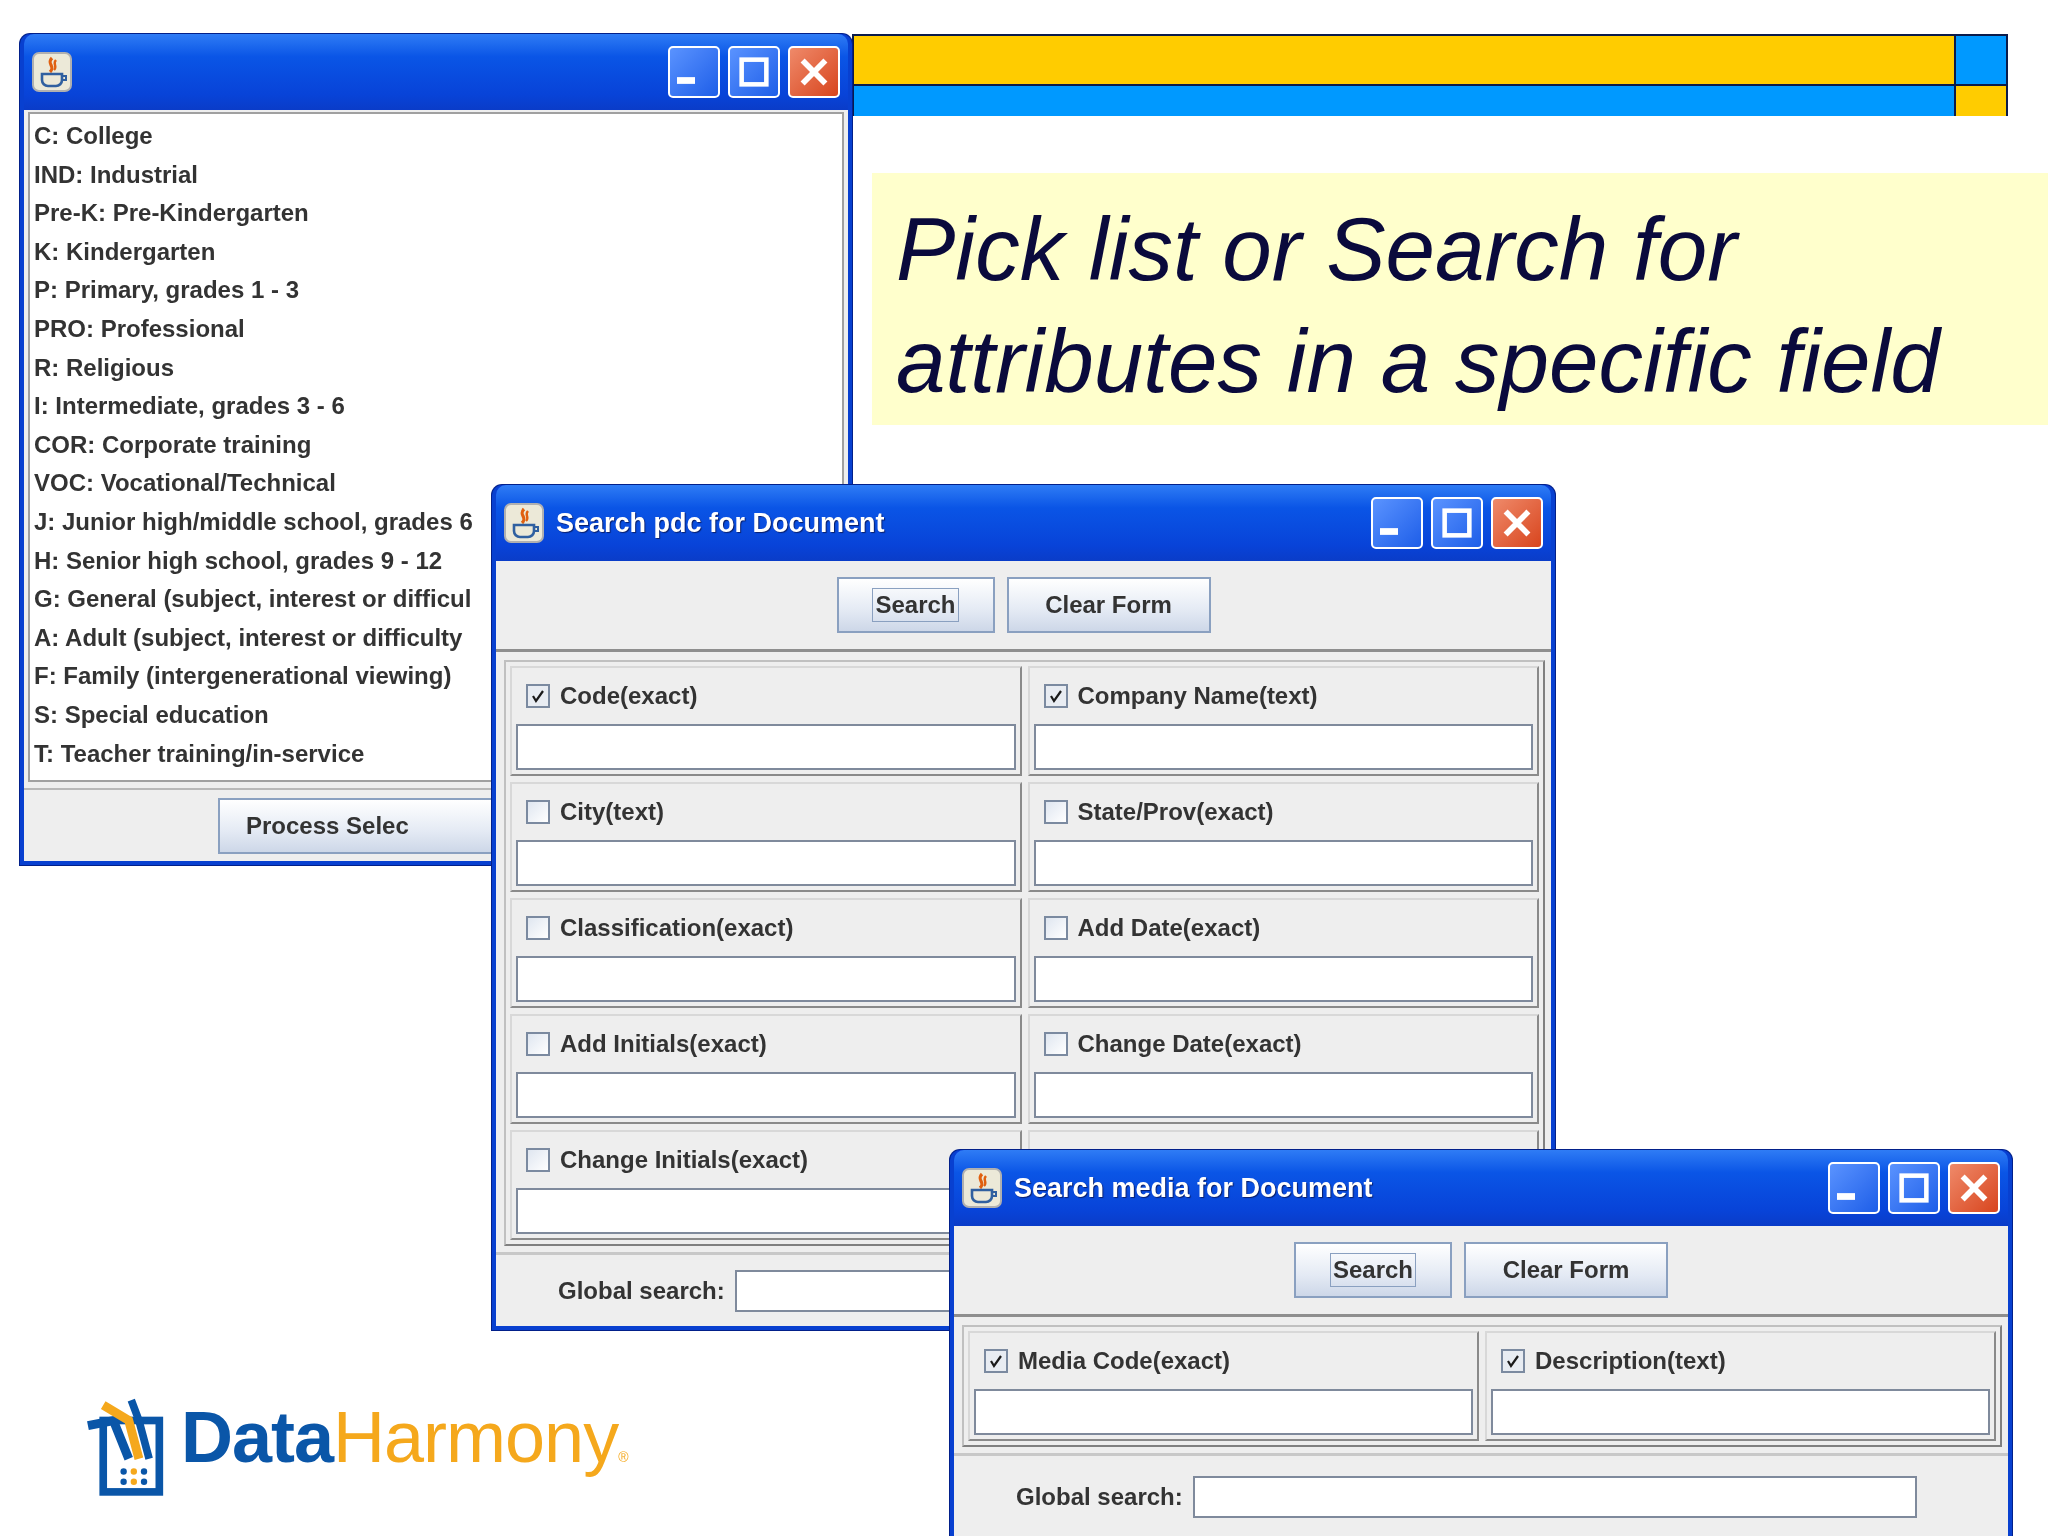 The height and width of the screenshot is (1536, 2048). What do you see at coordinates (1169, 928) in the screenshot?
I see `checkbox-label: Add Date(exact)` at bounding box center [1169, 928].